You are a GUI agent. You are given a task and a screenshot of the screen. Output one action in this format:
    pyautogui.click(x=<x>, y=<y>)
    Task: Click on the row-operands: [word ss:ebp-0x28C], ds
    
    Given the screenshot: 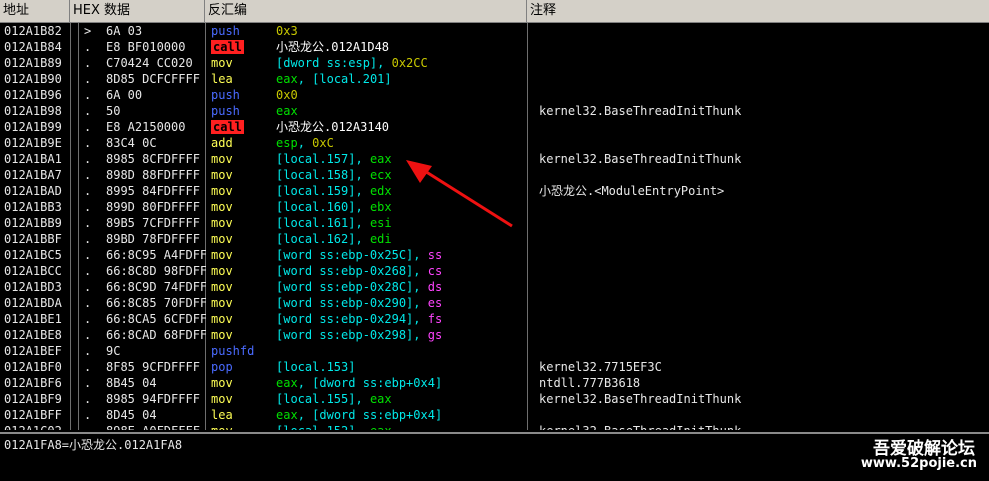 What is the action you would take?
    pyautogui.click(x=401, y=287)
    